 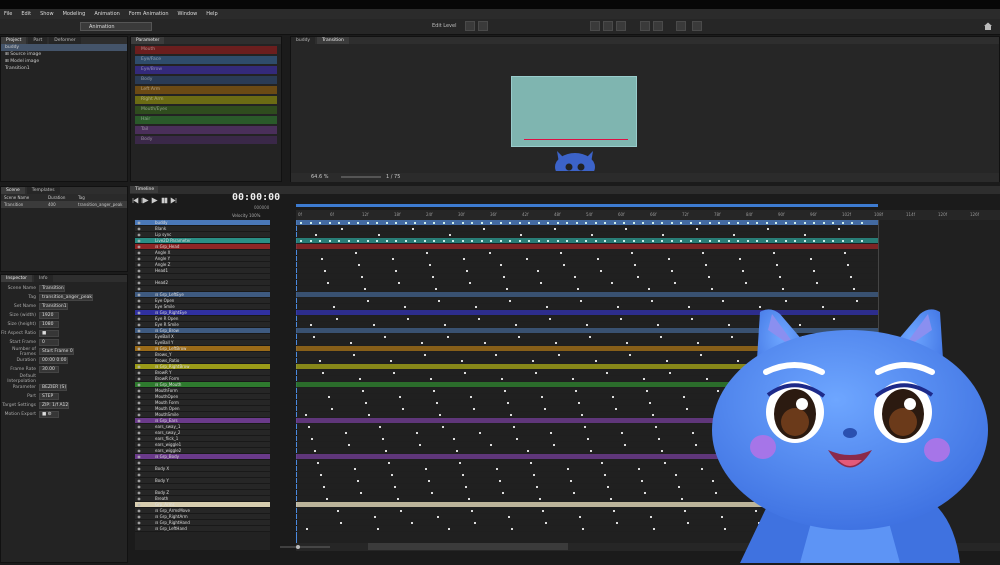 What do you see at coordinates (361, 177) in the screenshot?
I see `zoom-slider` at bounding box center [361, 177].